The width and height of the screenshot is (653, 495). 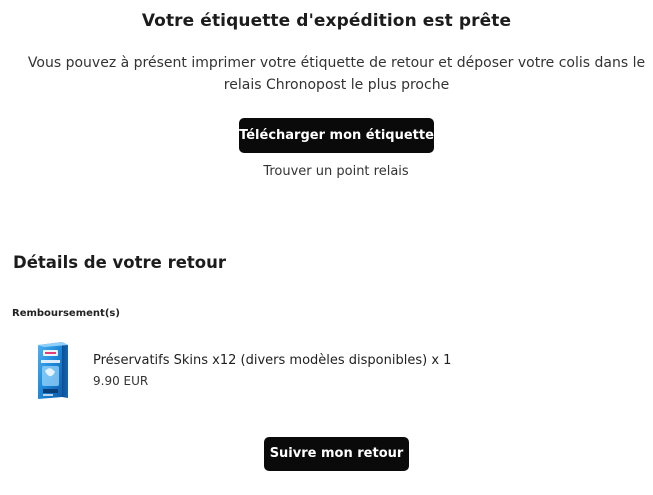 What do you see at coordinates (66, 313) in the screenshot?
I see `refunds-label: Remboursement(s)` at bounding box center [66, 313].